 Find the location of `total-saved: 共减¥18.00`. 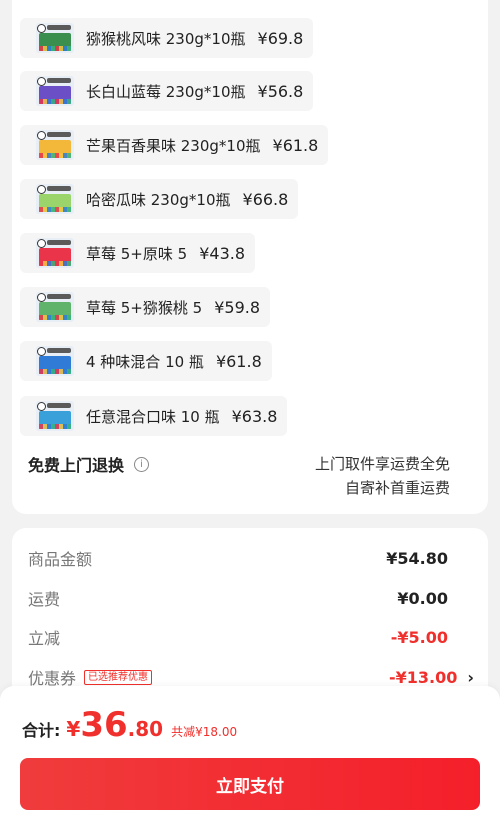

total-saved: 共减¥18.00 is located at coordinates (204, 732).